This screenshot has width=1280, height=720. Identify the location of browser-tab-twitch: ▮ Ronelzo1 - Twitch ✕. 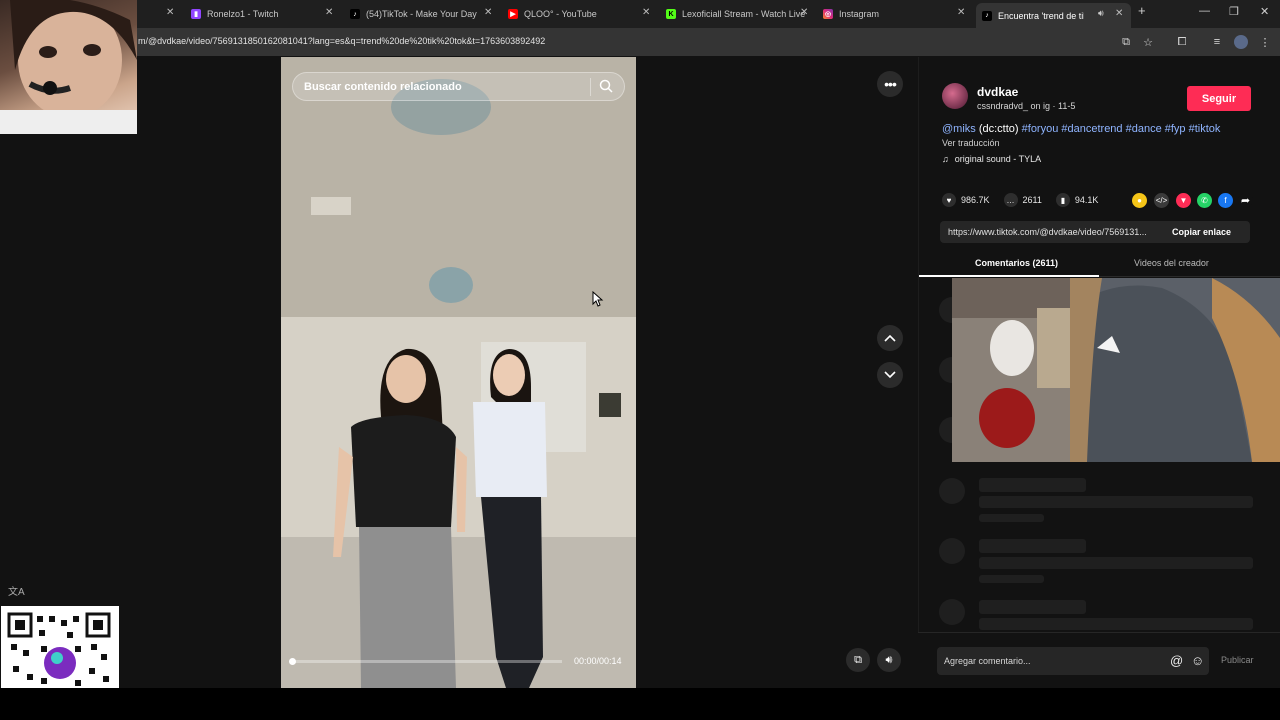
(265, 14).